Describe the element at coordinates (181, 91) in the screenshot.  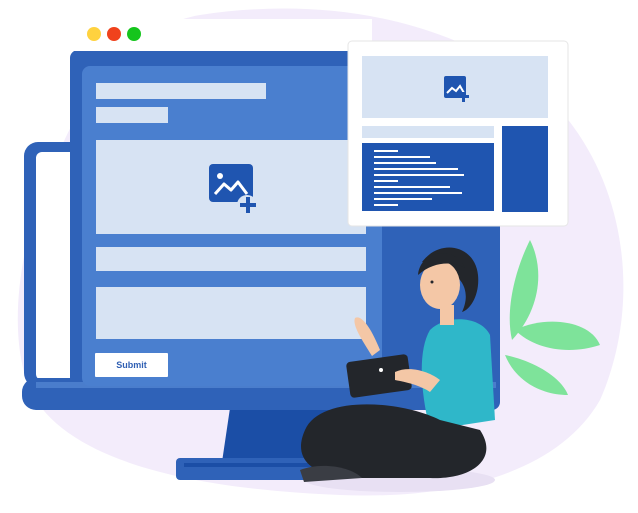
I see `form-title-bar` at that location.